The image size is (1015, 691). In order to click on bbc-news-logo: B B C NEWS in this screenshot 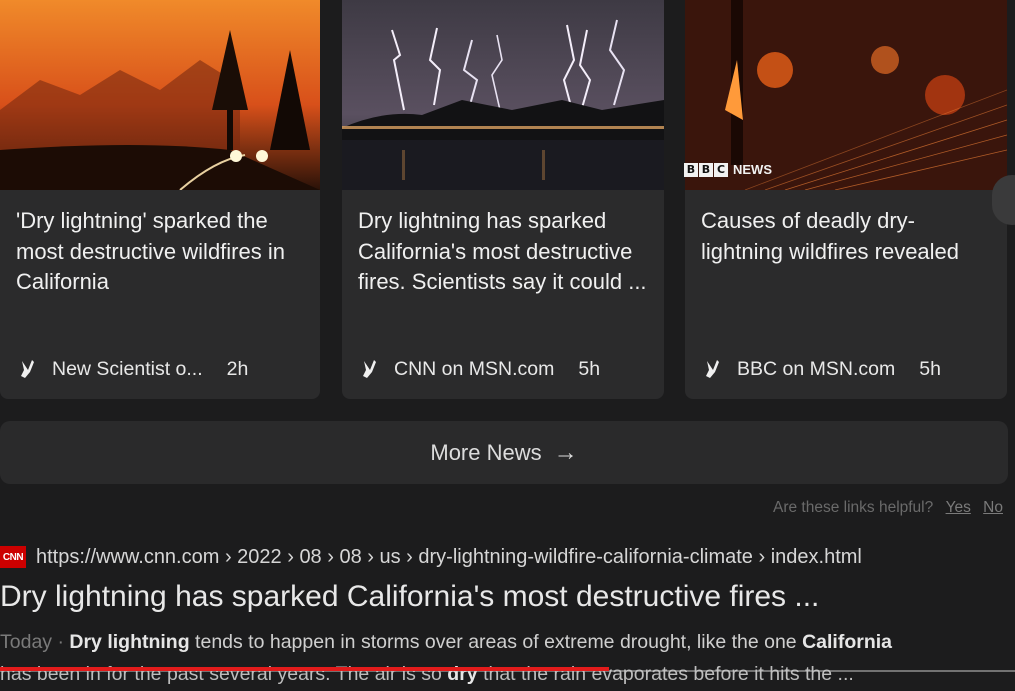, I will do `click(728, 169)`.